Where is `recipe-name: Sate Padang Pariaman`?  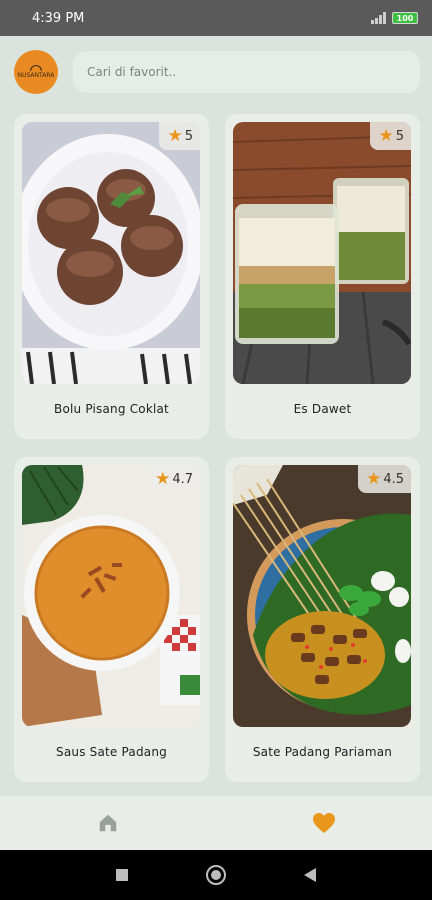 recipe-name: Sate Padang Pariaman is located at coordinates (322, 752).